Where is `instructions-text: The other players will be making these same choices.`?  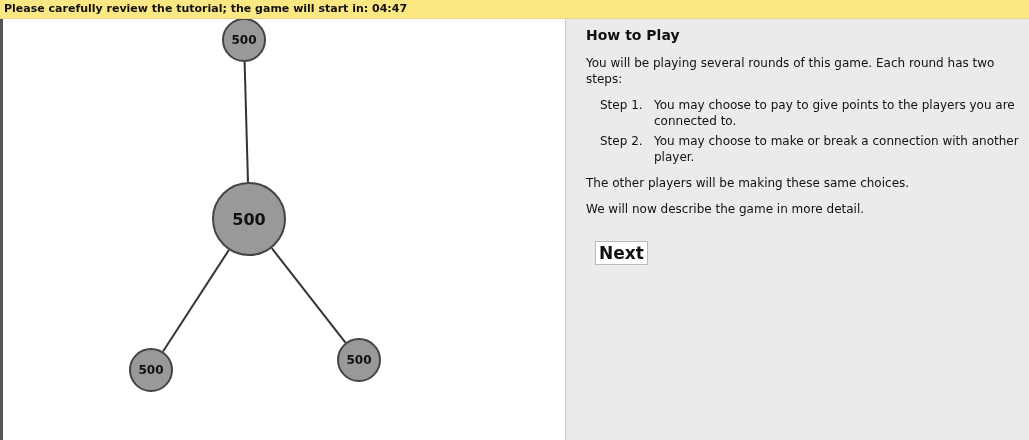
instructions-text: The other players will be making these same choices. is located at coordinates (748, 183).